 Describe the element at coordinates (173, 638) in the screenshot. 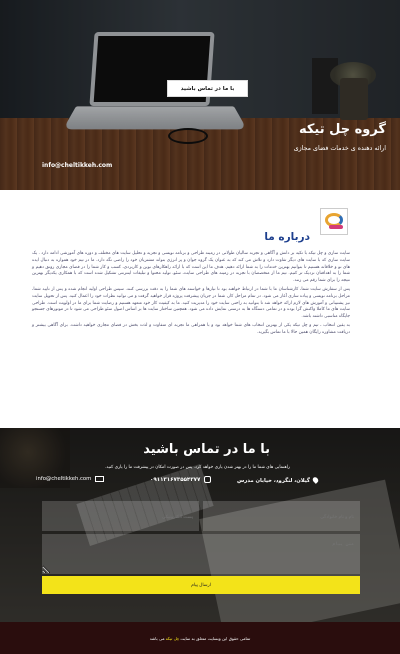

I see `footer-brand-link: چل تیکه` at that location.